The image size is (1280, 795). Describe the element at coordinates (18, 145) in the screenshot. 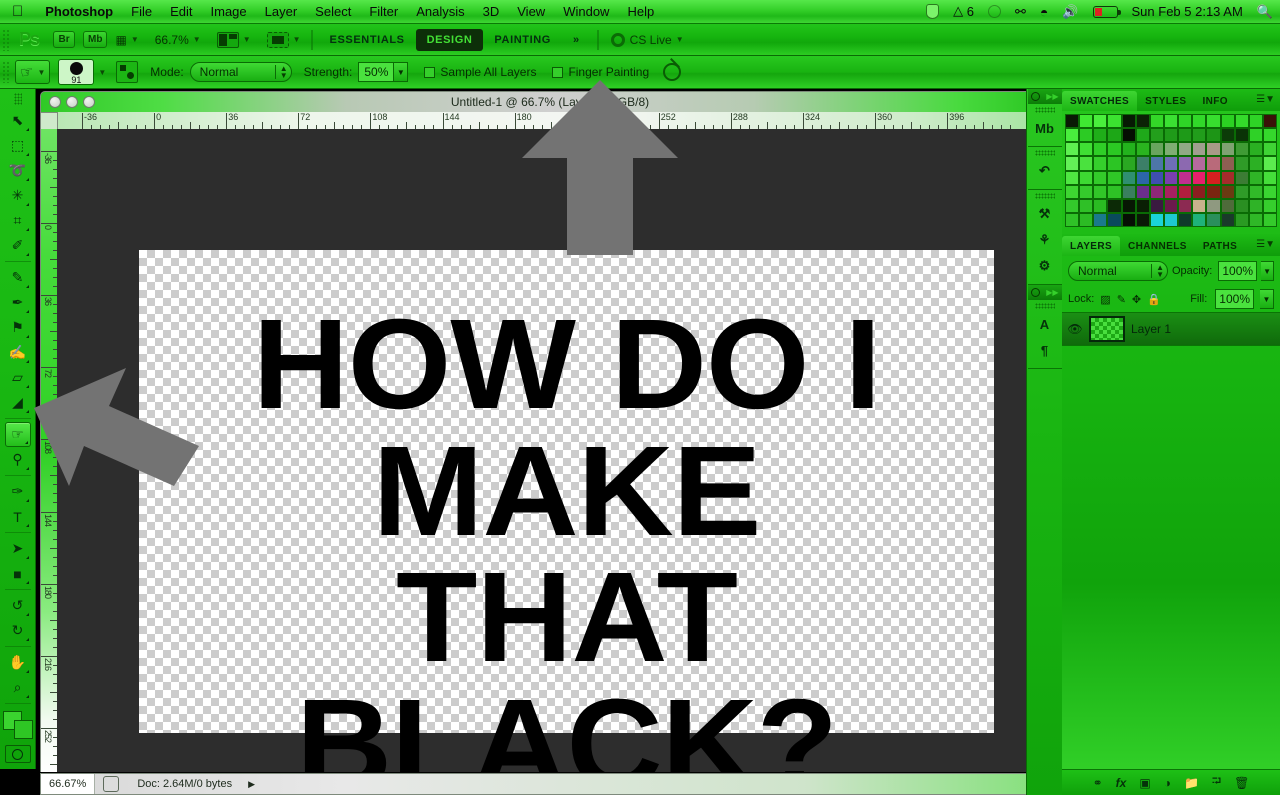

I see `rectangular-marquee-tool: ⬚` at that location.